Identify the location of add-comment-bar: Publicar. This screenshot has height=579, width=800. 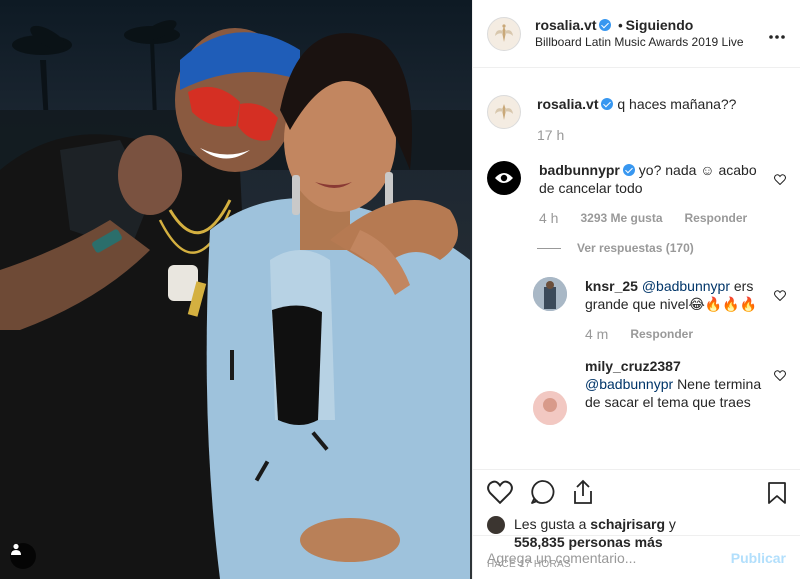
(636, 557).